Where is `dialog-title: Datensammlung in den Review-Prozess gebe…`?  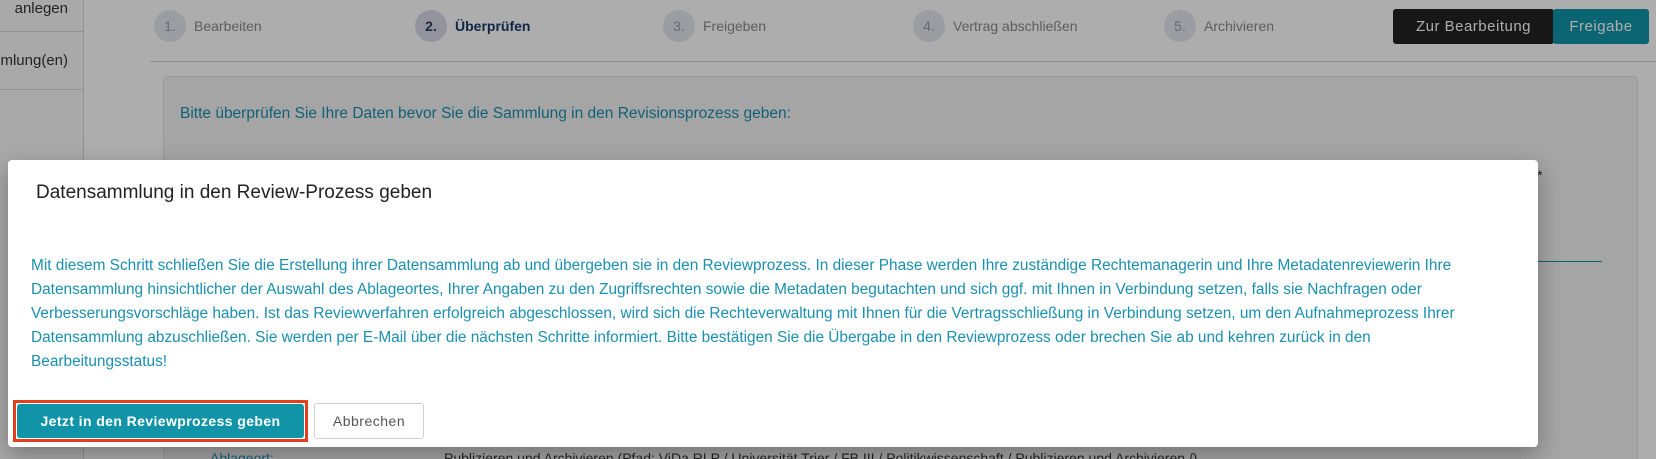 dialog-title: Datensammlung in den Review-Prozess gebe… is located at coordinates (234, 192).